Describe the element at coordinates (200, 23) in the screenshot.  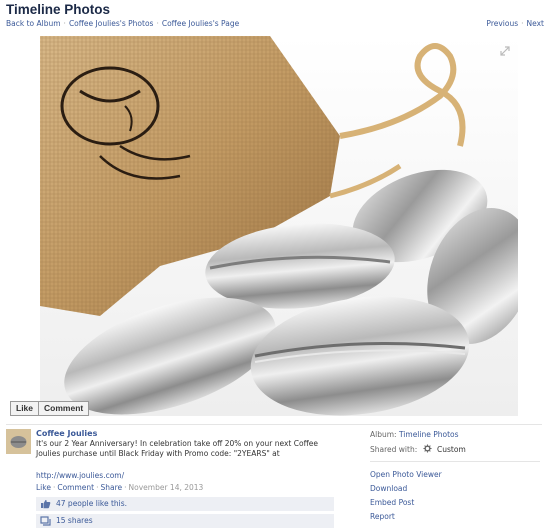
I see `page-link: Coffee Joulies's Page` at that location.